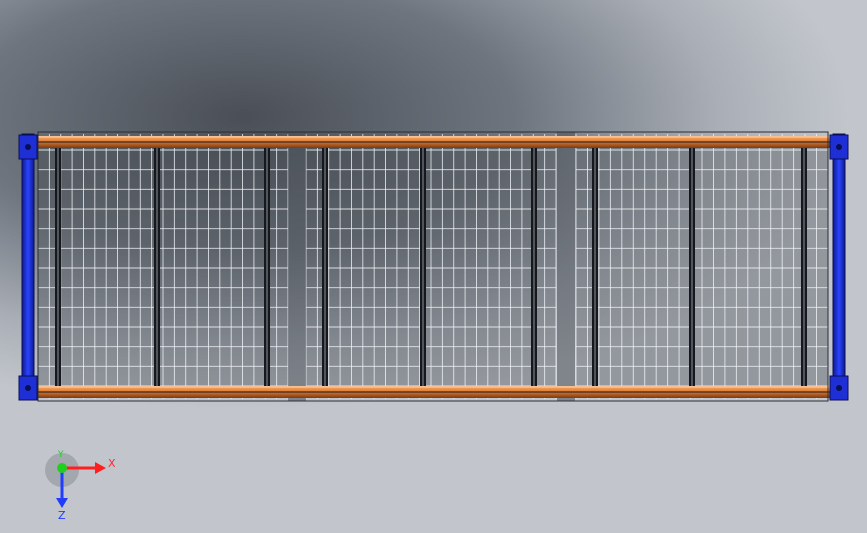 Image resolution: width=867 pixels, height=533 pixels. What do you see at coordinates (839, 388) in the screenshot?
I see `right-bottom-bolt` at bounding box center [839, 388].